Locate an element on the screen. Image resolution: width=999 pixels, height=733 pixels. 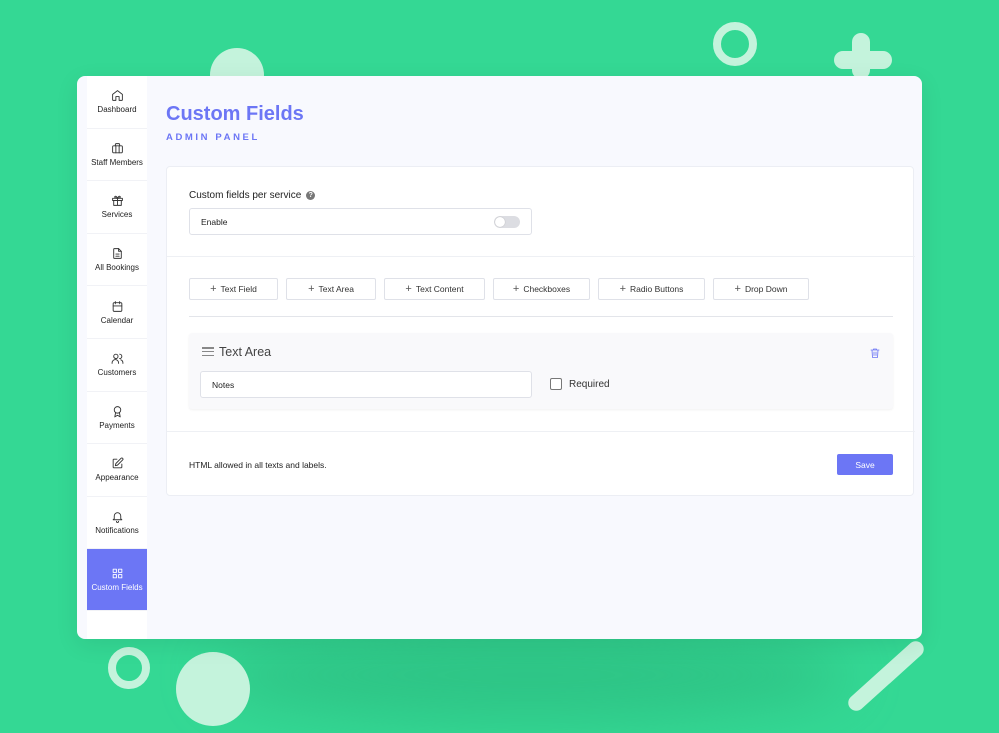
add-button-label: Text Content is located at coordinates (439, 289).